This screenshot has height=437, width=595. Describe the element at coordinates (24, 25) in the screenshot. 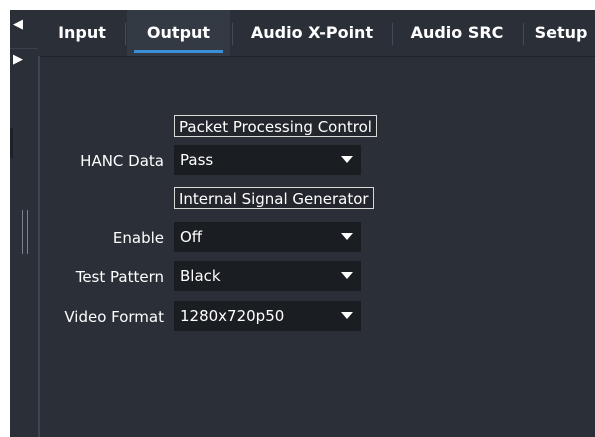

I see `scroll-left-arrow-icon: ◀` at that location.